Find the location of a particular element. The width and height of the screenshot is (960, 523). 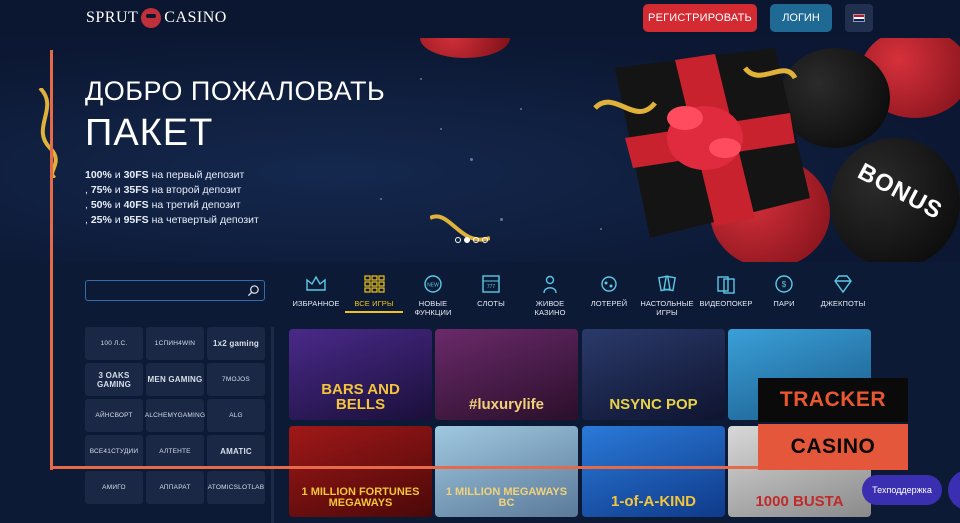

provider-tile: ALCHEMYGAMING is located at coordinates (175, 415).